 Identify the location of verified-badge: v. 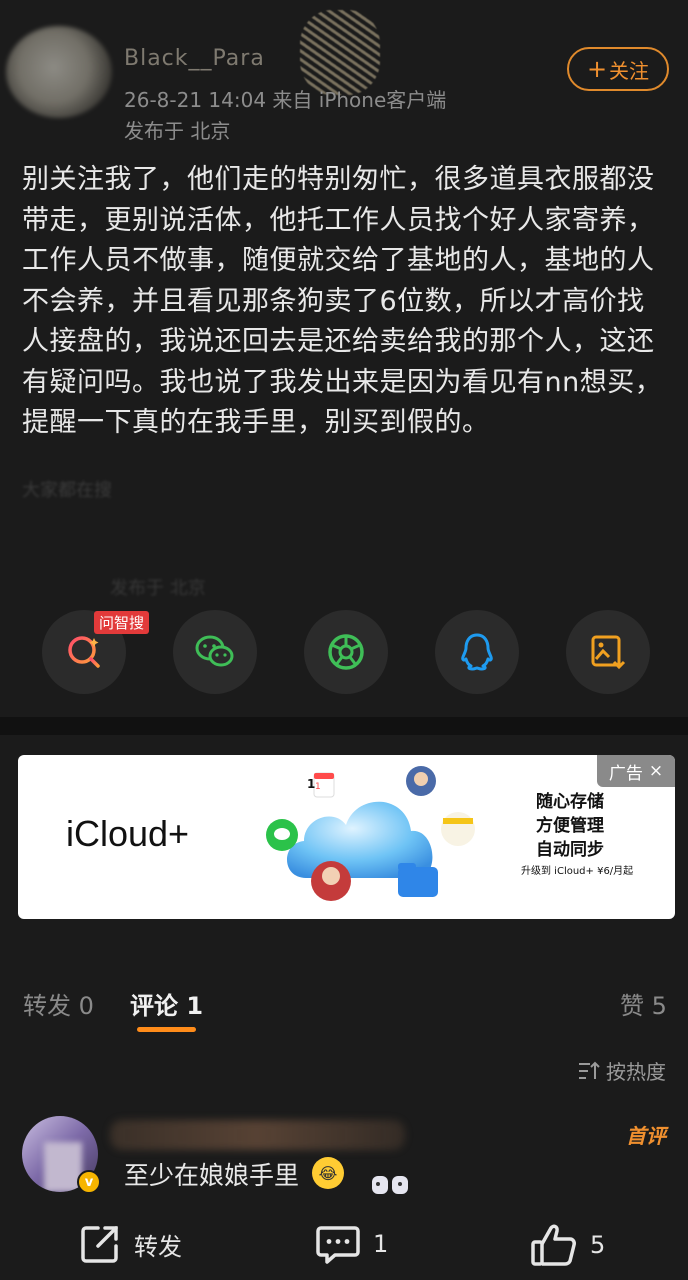
(89, 1182).